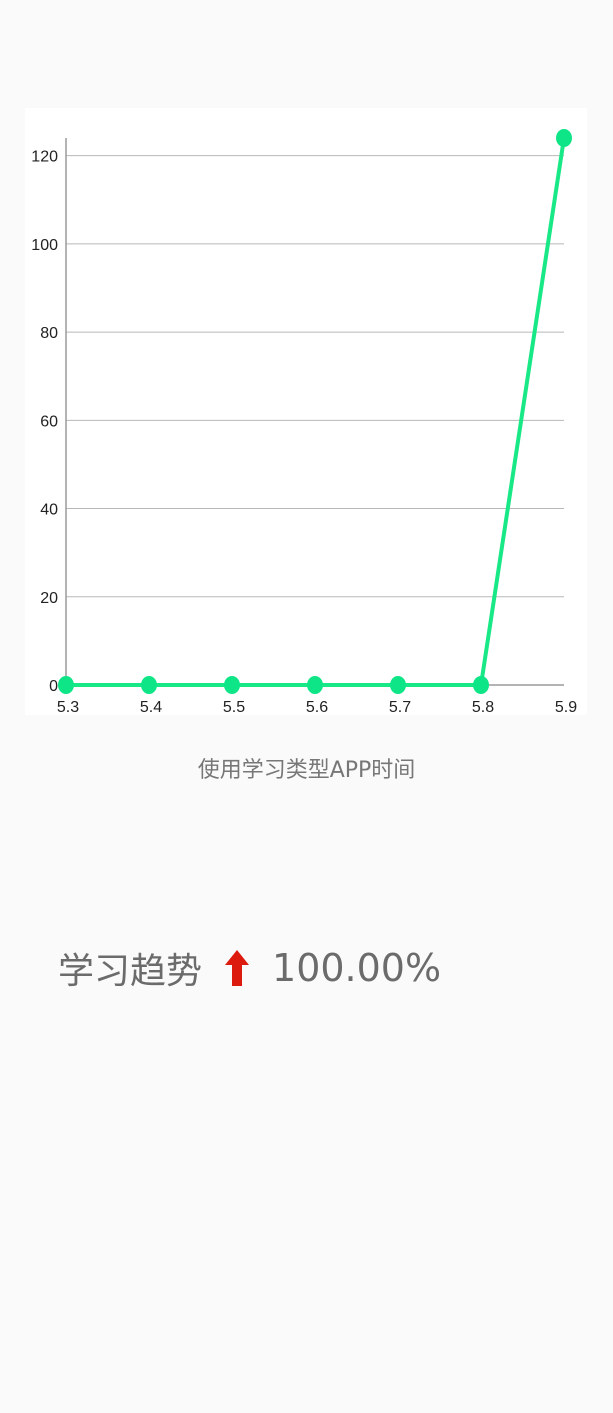  I want to click on x-tick-label: 5.6, so click(317, 707).